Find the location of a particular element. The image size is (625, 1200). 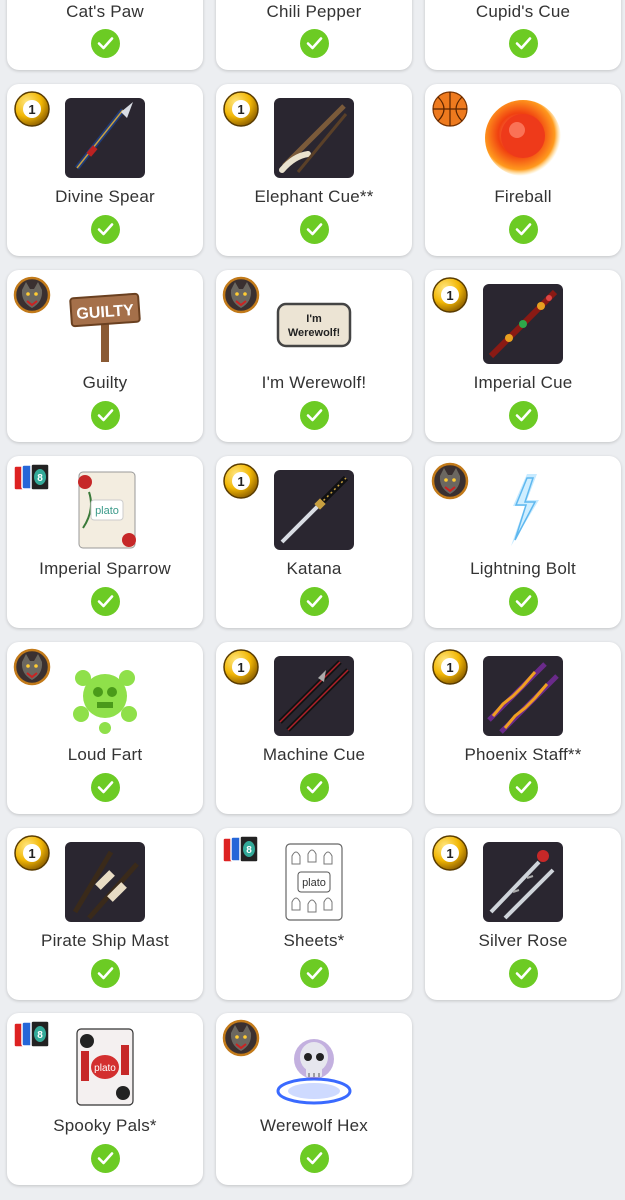

silver-rose-icon is located at coordinates (523, 882).